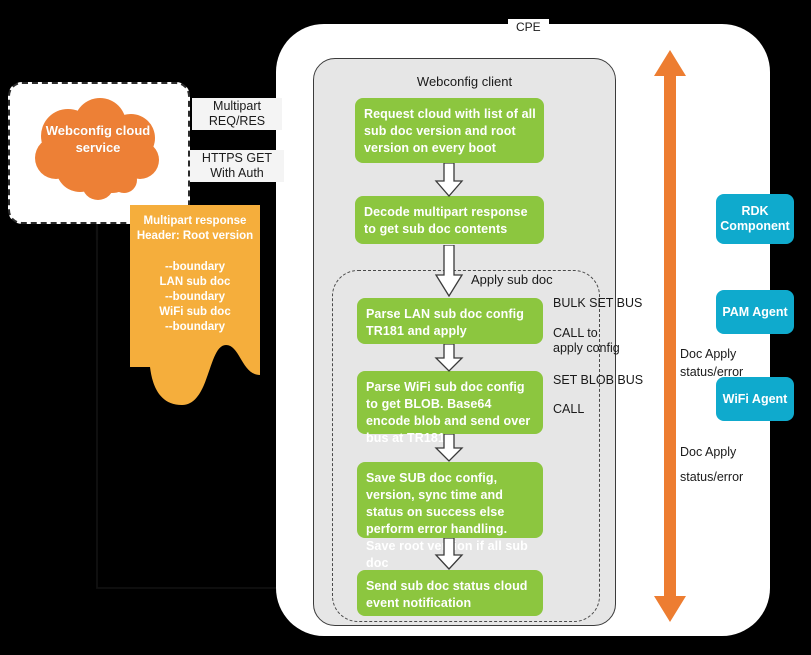 Image resolution: width=811 pixels, height=655 pixels. Describe the element at coordinates (586, 340) in the screenshot. I see `label-call-to-apply-config: CALL to apply config` at that location.